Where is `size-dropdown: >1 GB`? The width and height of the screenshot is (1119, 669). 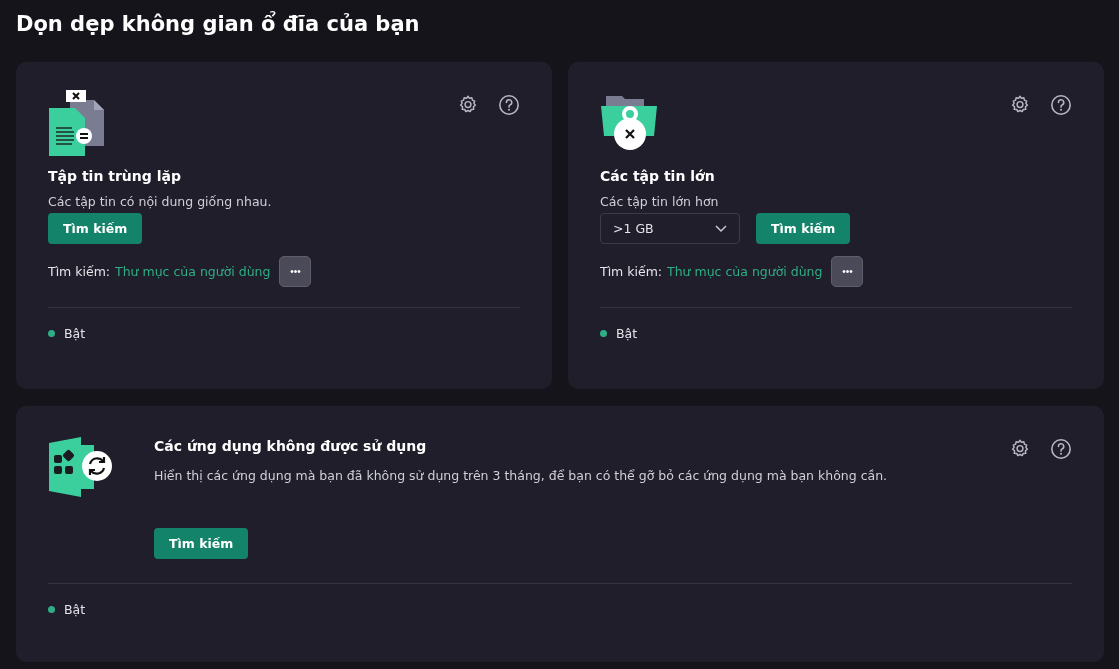
size-dropdown: >1 GB is located at coordinates (670, 228).